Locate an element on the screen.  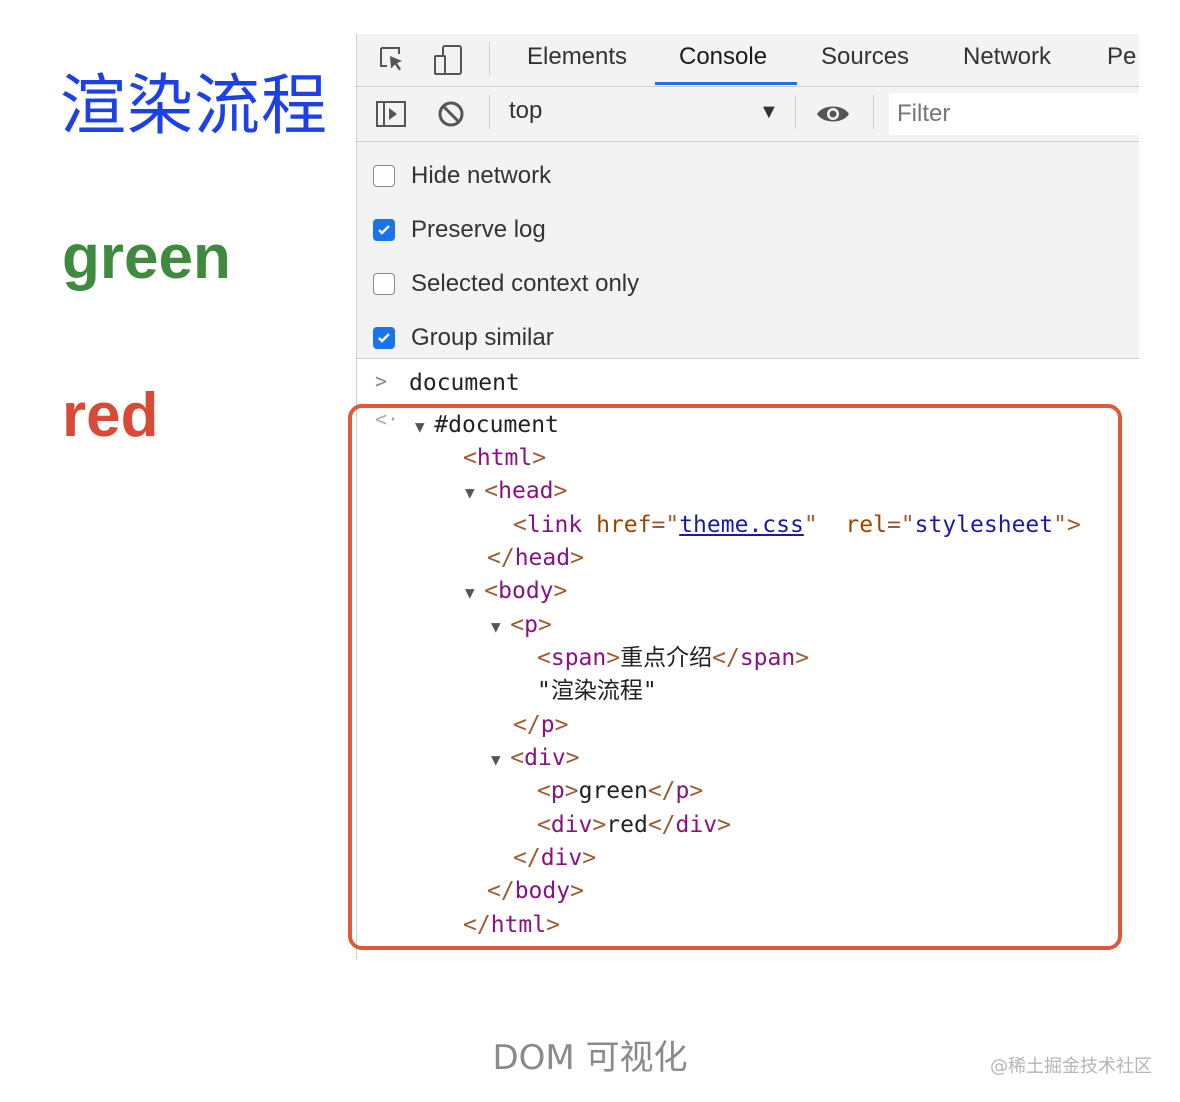
group-similar-checkbox is located at coordinates (384, 338).